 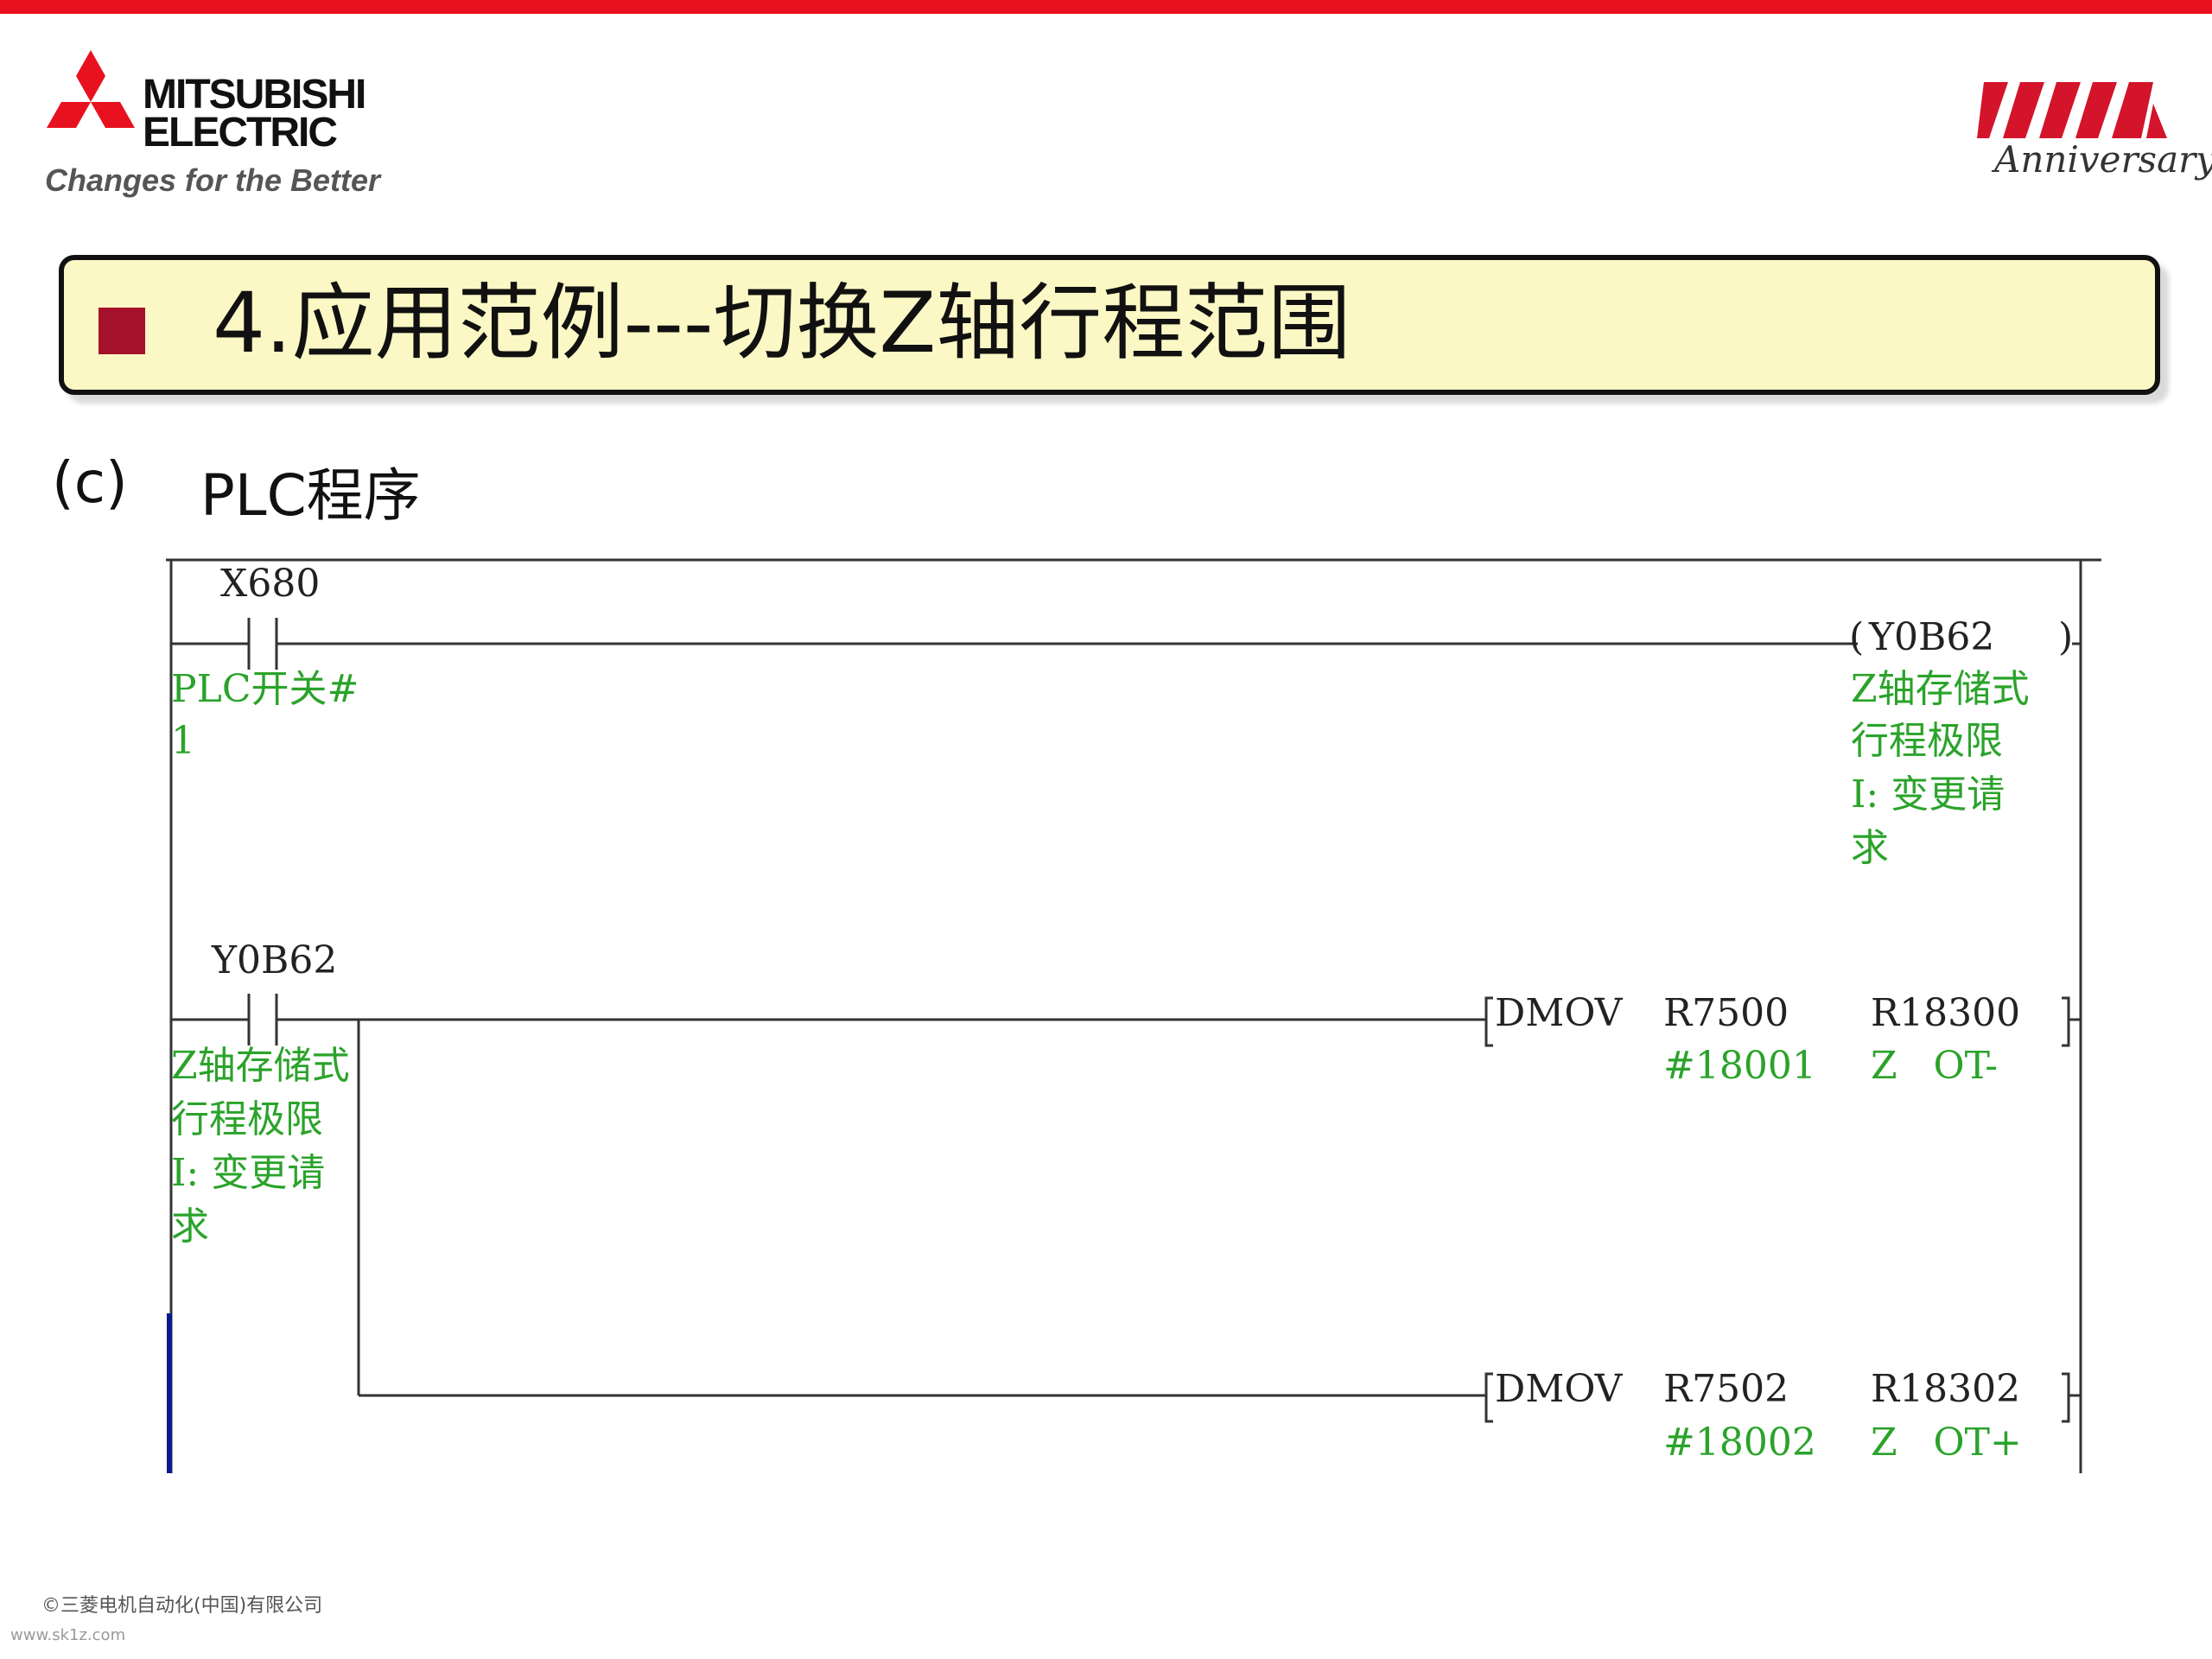 I want to click on rung2-contact-comment-1: Z轴存储式, so click(x=260, y=1066).